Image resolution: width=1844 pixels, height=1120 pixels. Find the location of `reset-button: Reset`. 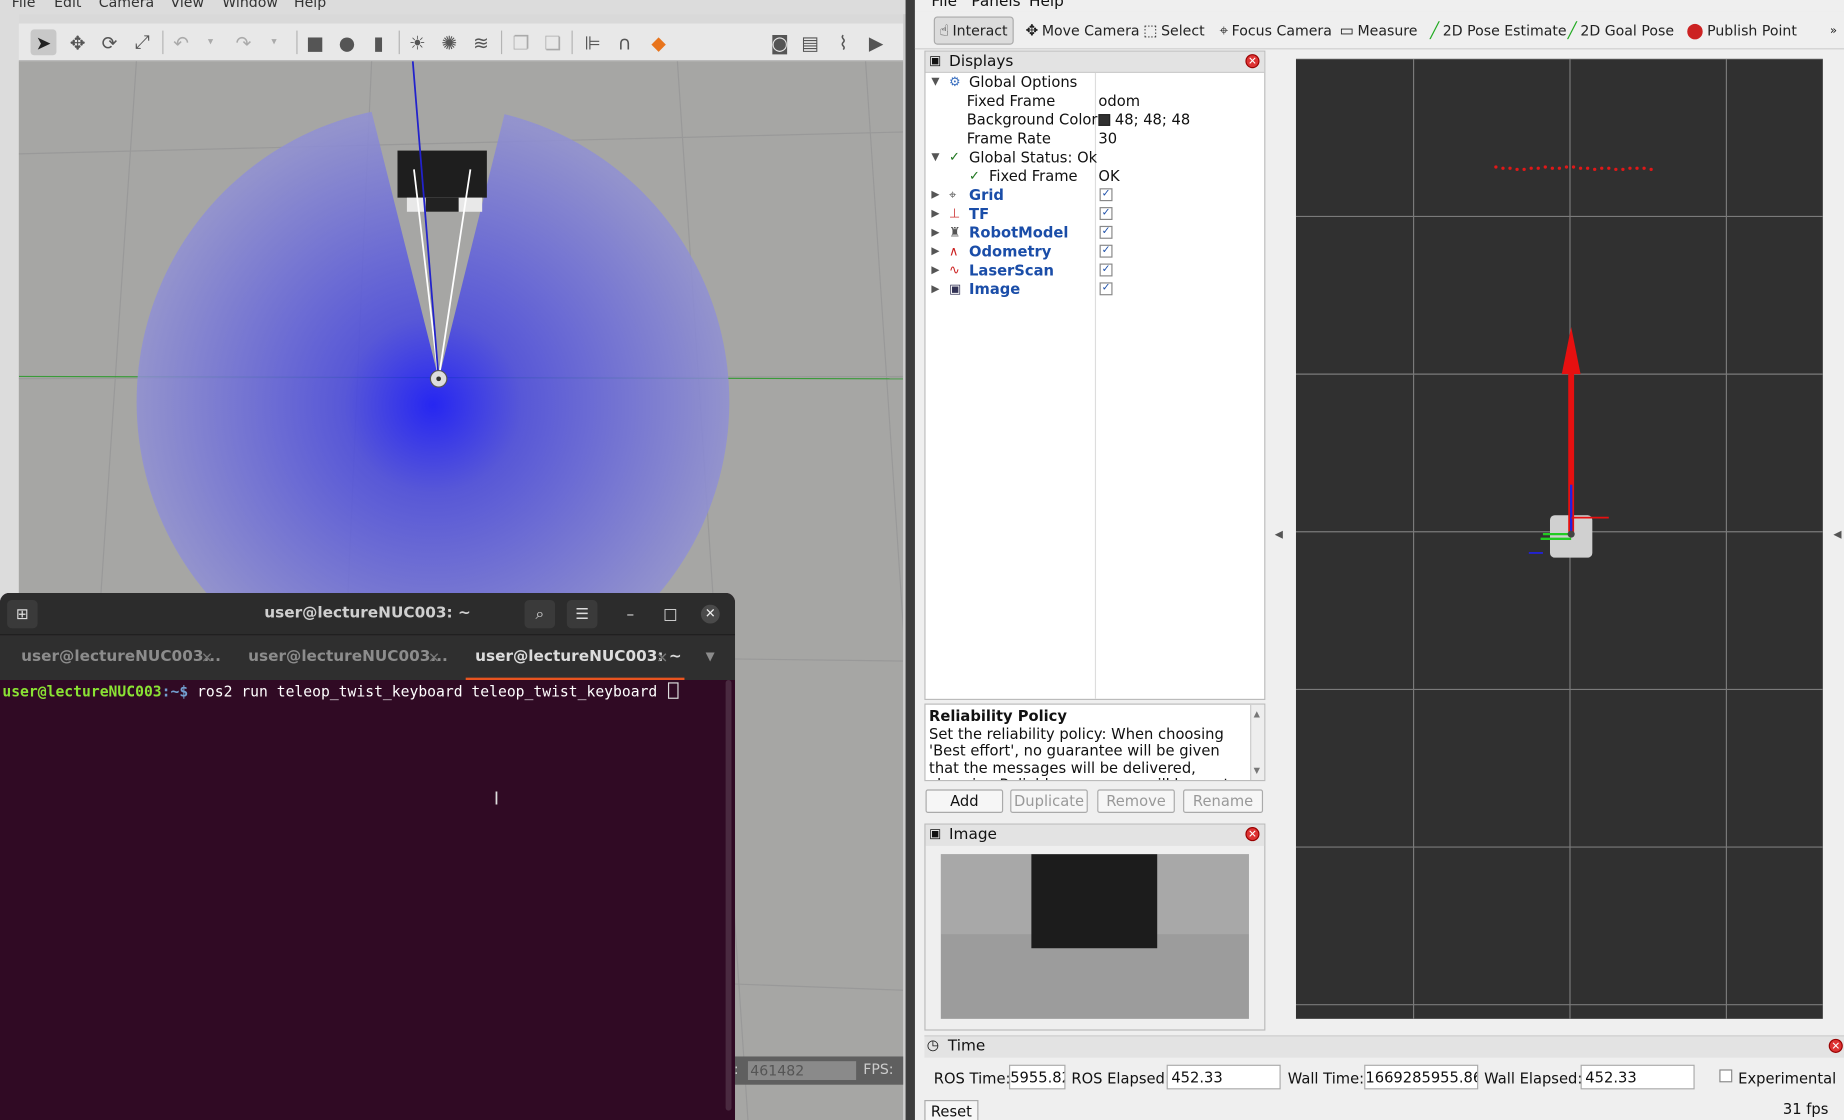

reset-button: Reset is located at coordinates (951, 1109).